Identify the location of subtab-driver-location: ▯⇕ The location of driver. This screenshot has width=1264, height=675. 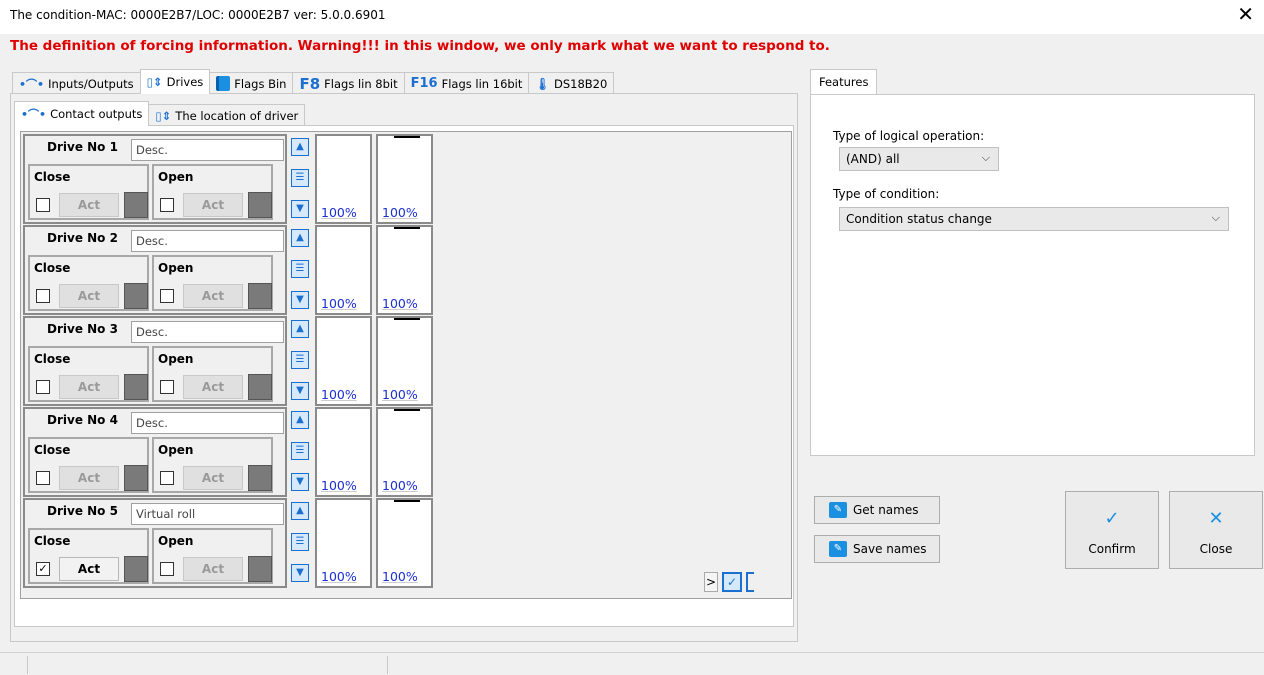
(227, 115).